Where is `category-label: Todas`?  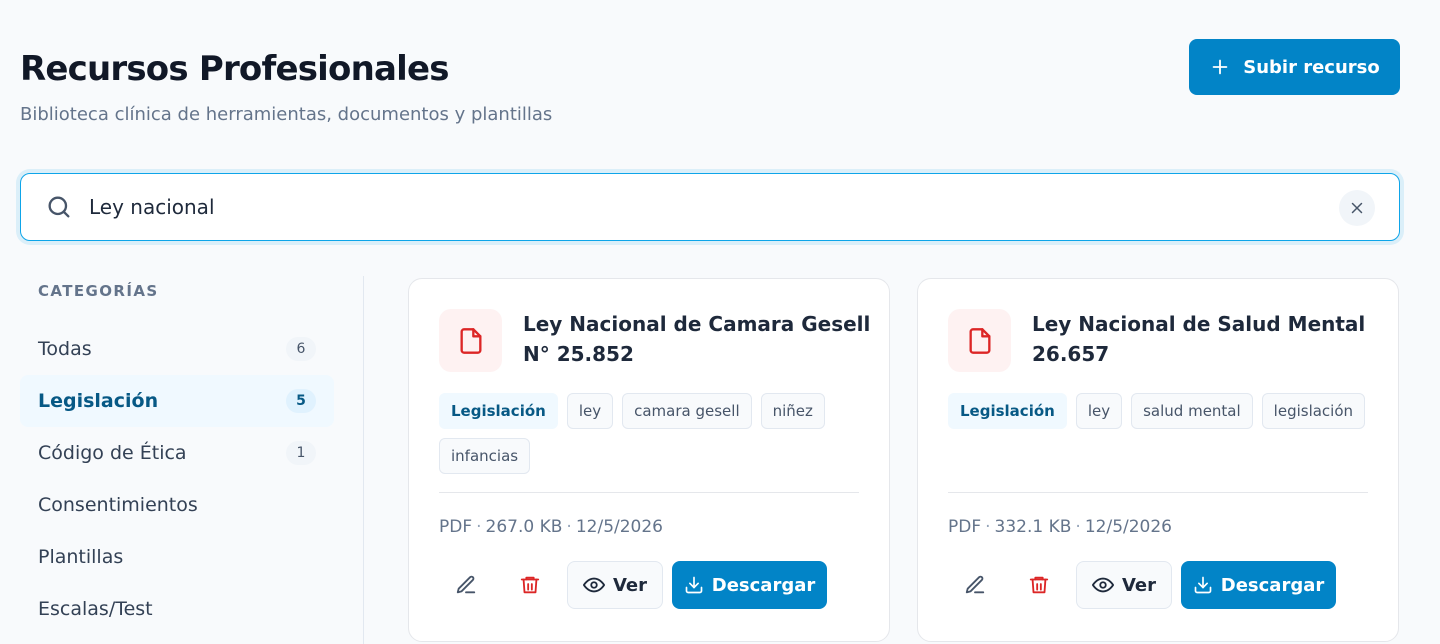 category-label: Todas is located at coordinates (65, 349).